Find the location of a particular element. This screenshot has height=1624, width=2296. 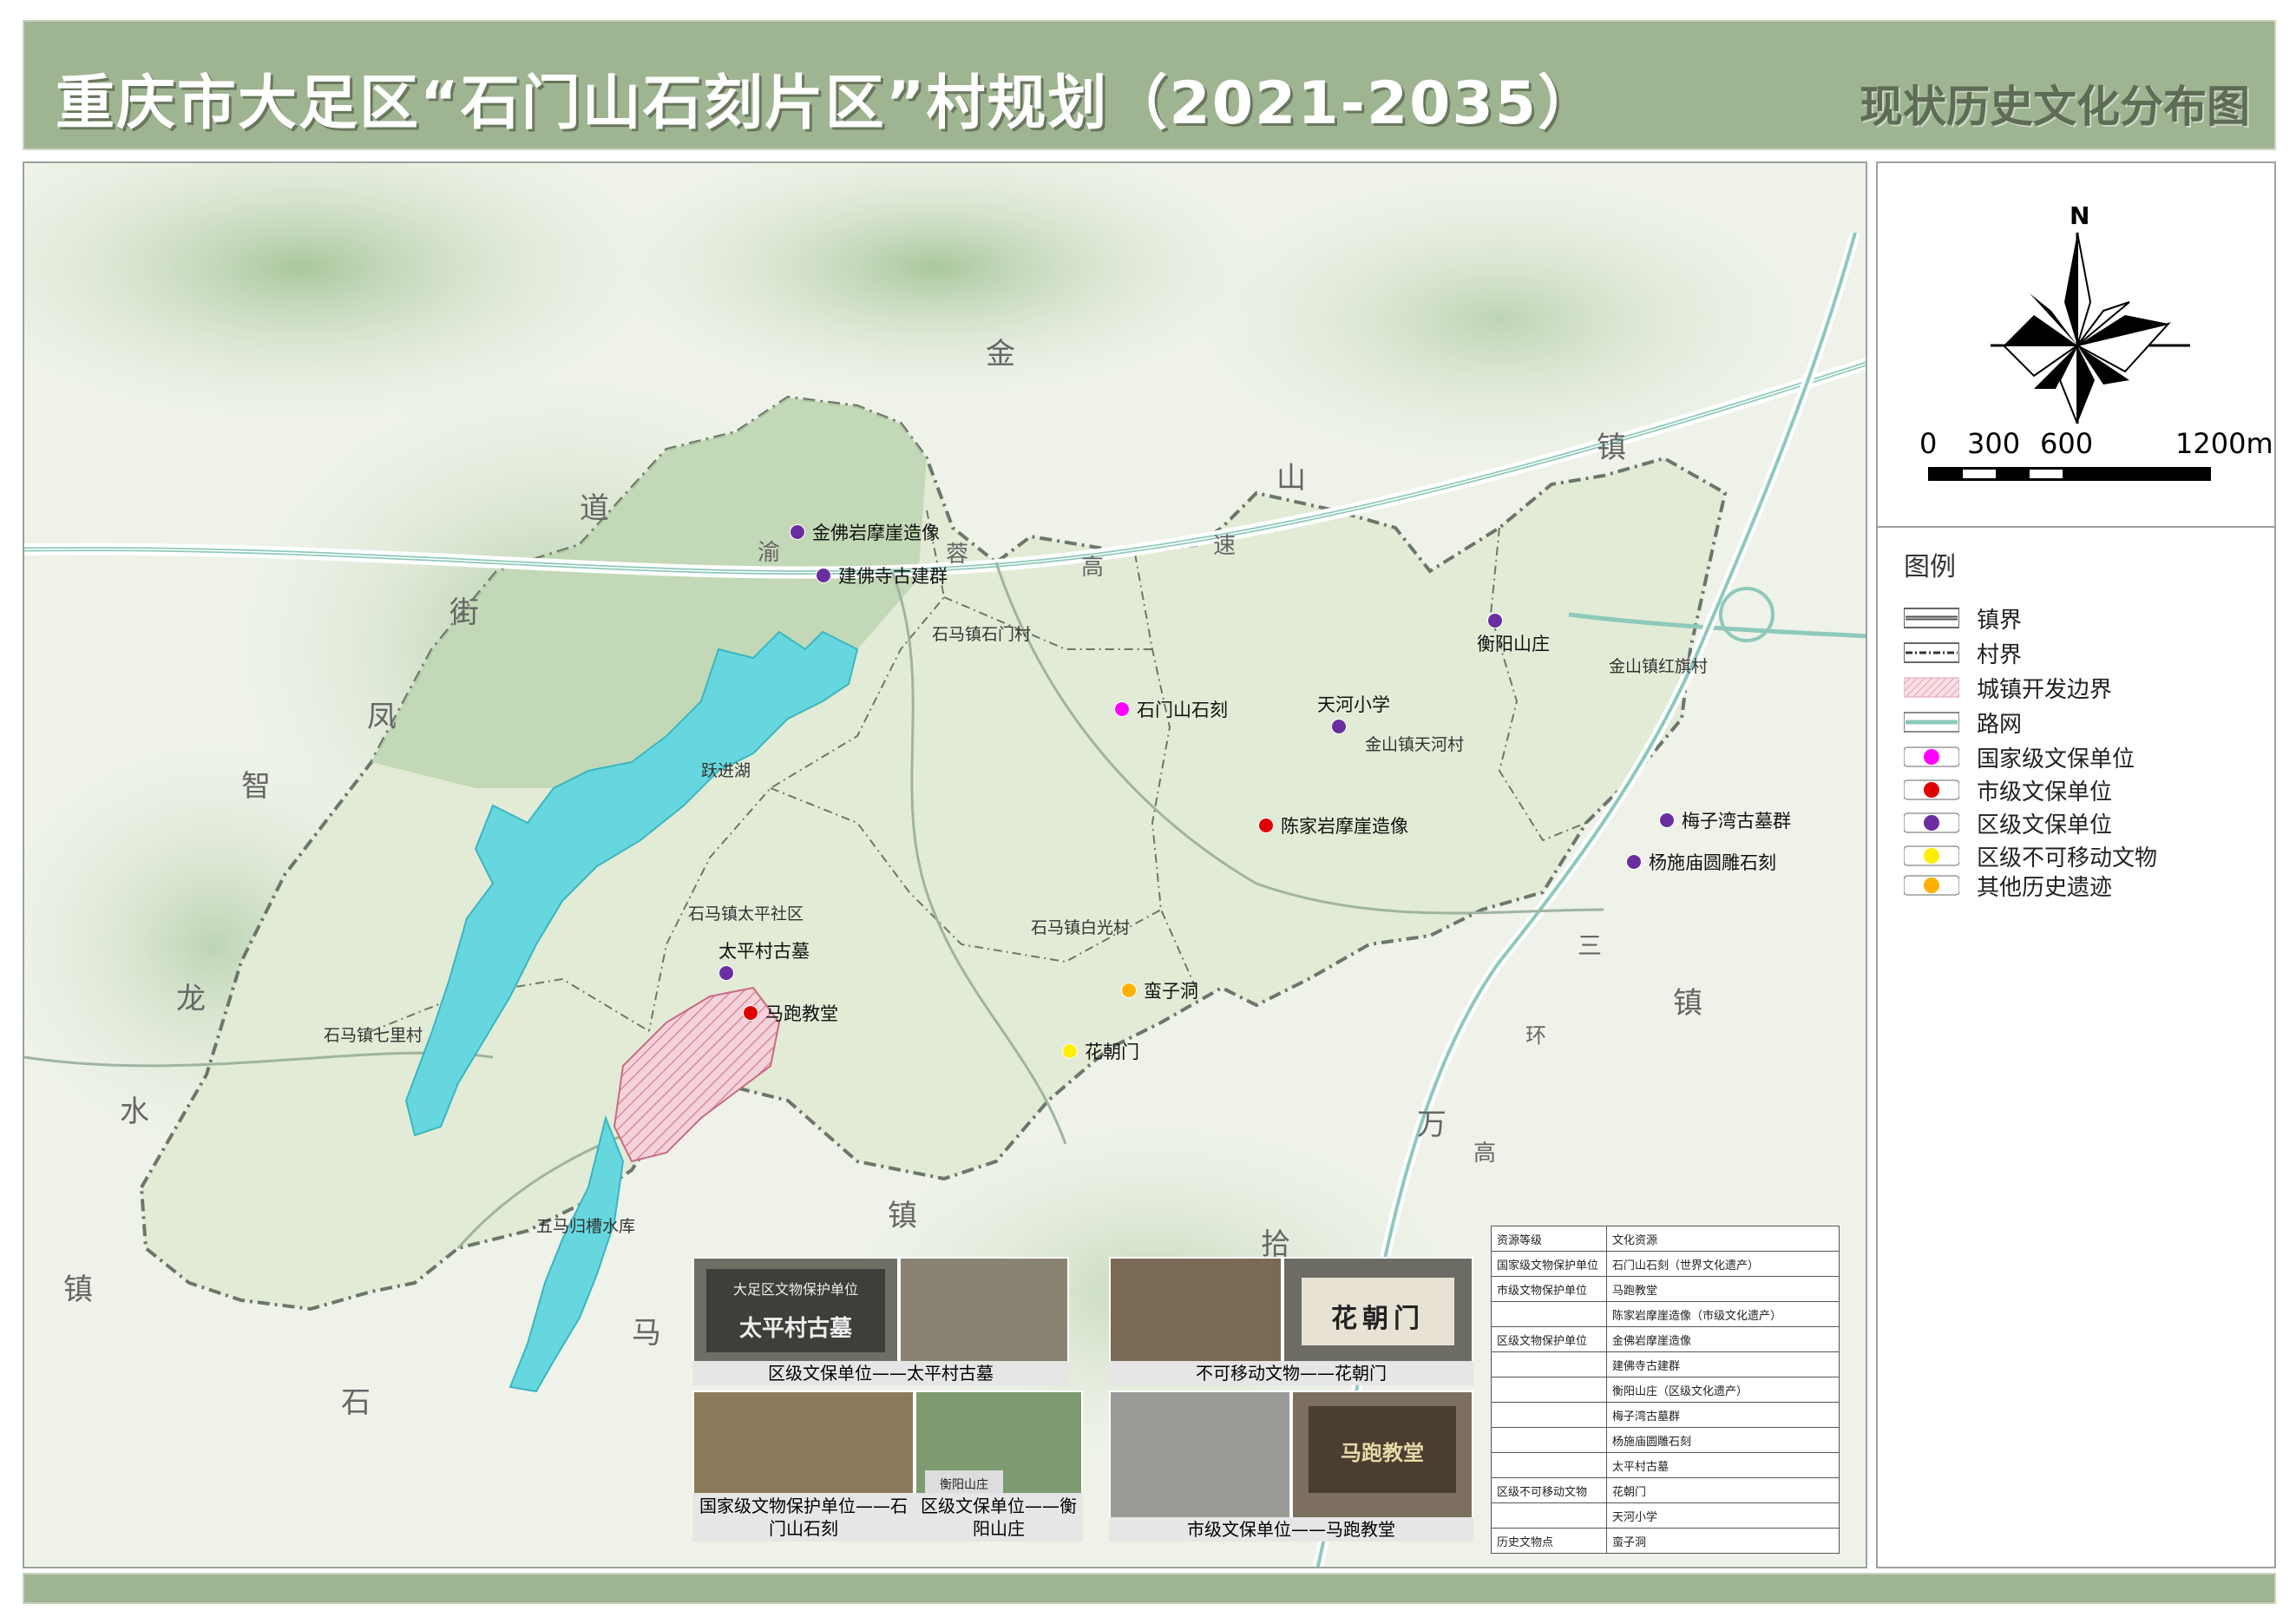

photo-caption: 区级文保单位——衡阳山庄 is located at coordinates (999, 1517).